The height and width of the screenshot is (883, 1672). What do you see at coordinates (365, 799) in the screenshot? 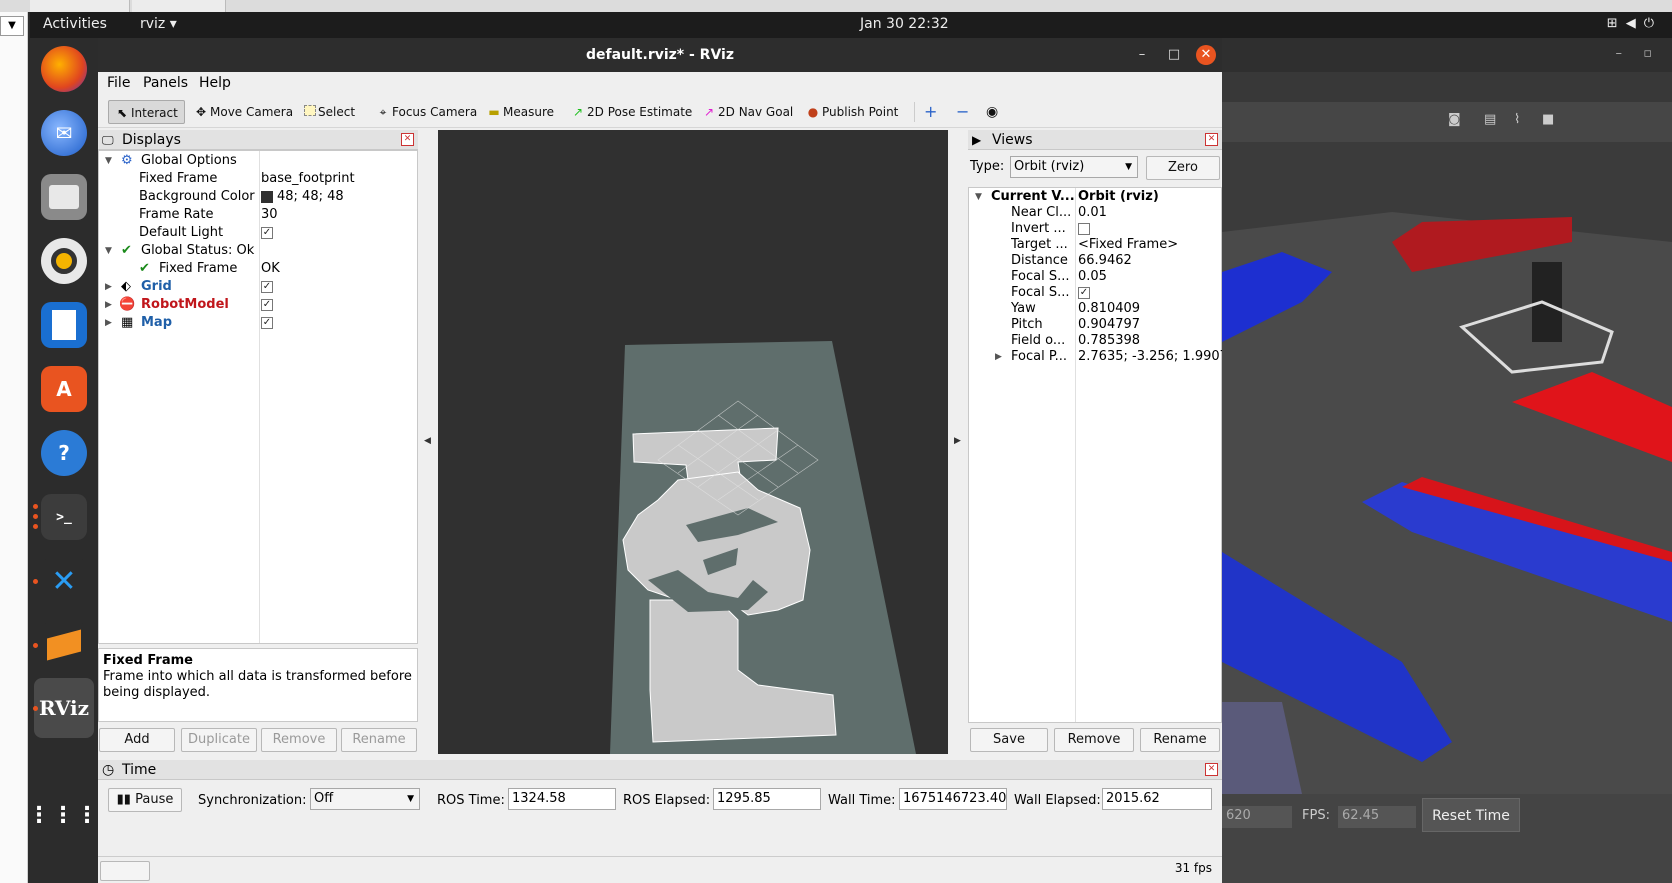
I see `sync-select: Off ▼` at bounding box center [365, 799].